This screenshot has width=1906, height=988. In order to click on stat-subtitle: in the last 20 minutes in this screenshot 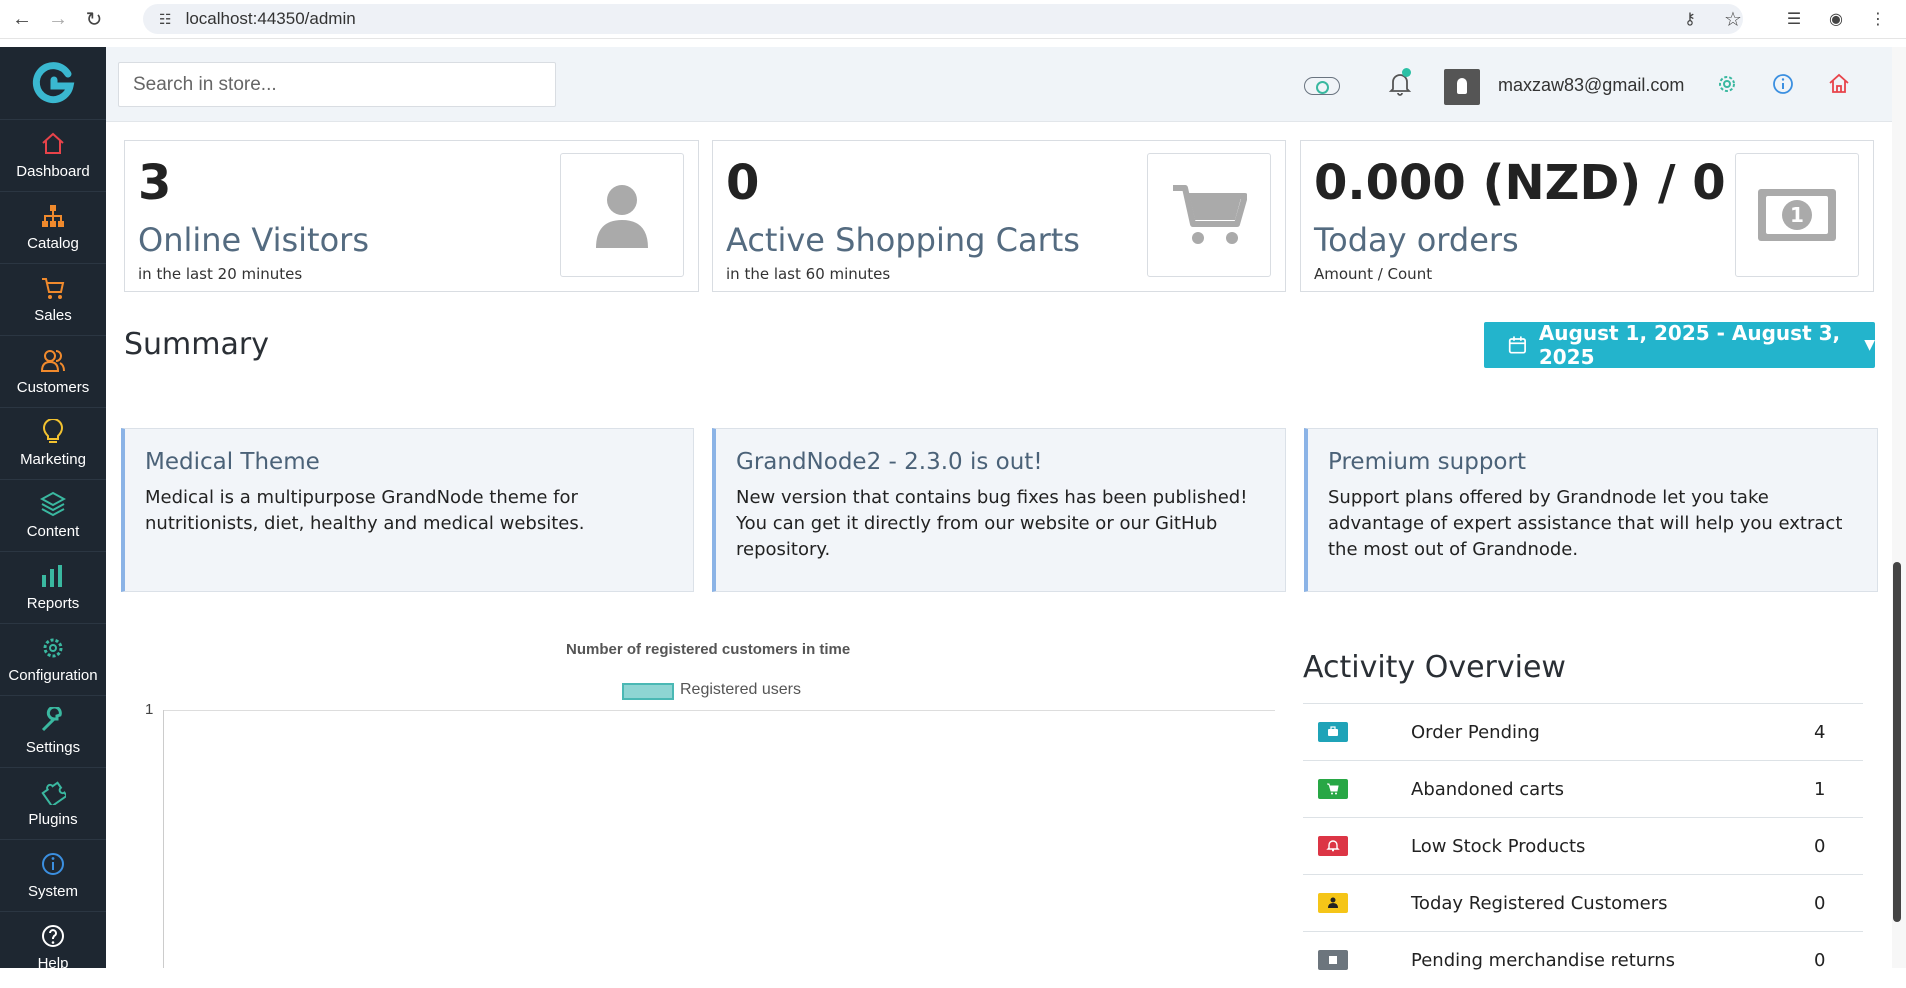, I will do `click(220, 274)`.